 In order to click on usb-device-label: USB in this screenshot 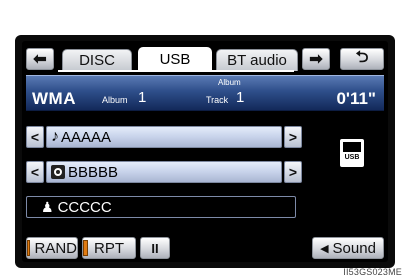, I will do `click(352, 157)`.